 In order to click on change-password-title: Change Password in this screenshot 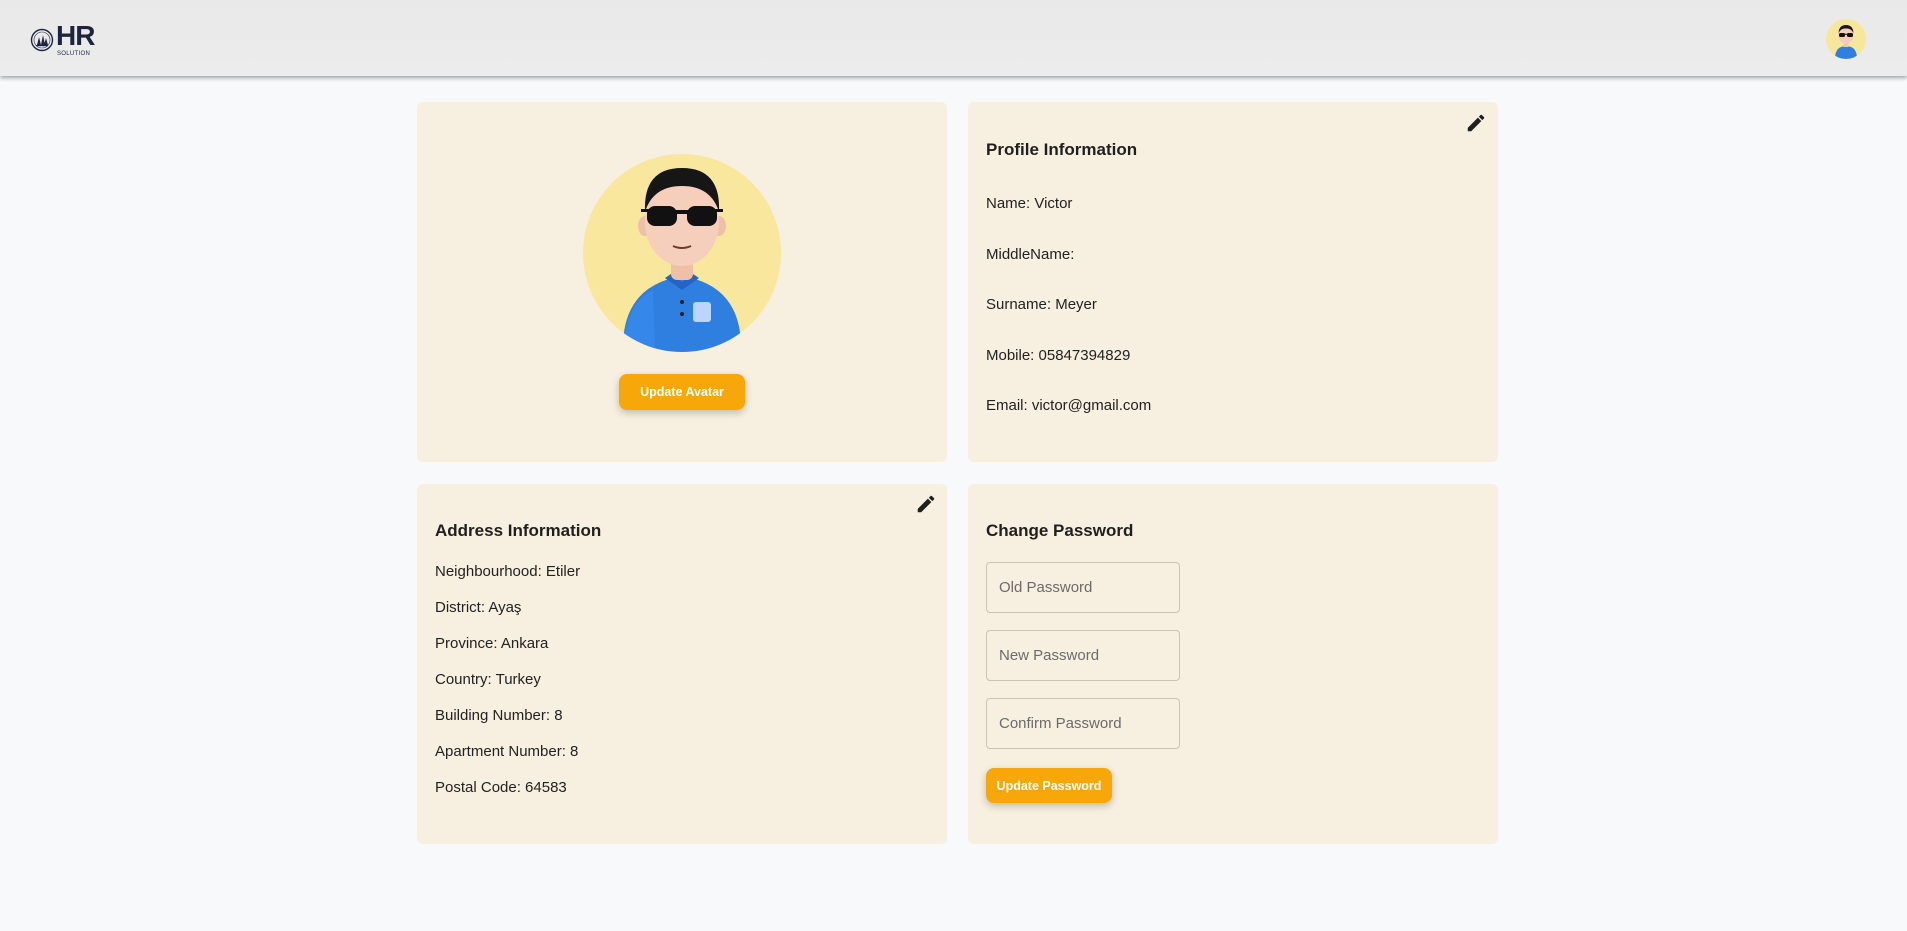, I will do `click(1060, 530)`.